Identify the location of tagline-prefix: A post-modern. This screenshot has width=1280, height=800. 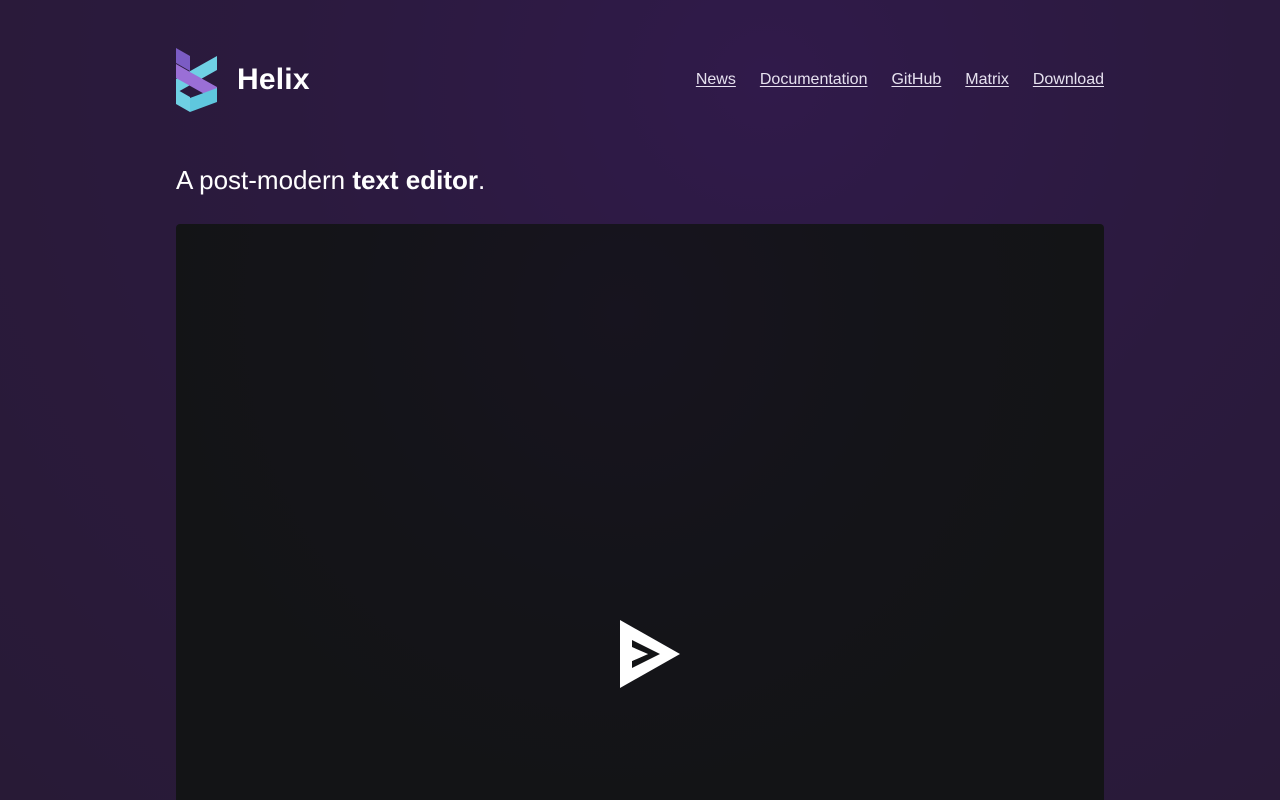
(264, 180).